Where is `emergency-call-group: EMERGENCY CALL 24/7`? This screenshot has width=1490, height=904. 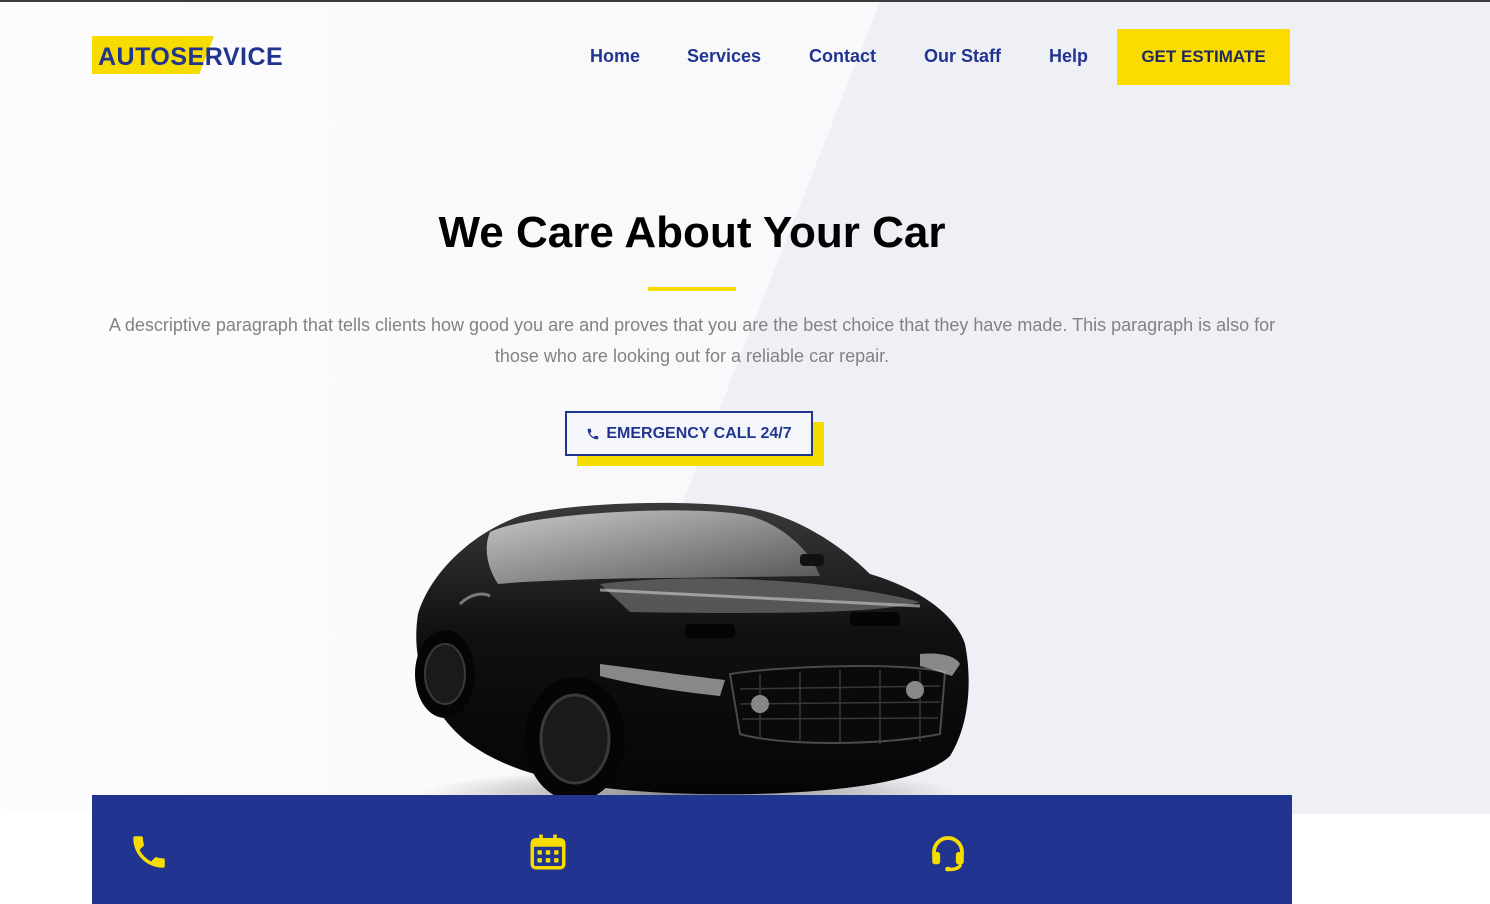 emergency-call-group: EMERGENCY CALL 24/7 is located at coordinates (695, 440).